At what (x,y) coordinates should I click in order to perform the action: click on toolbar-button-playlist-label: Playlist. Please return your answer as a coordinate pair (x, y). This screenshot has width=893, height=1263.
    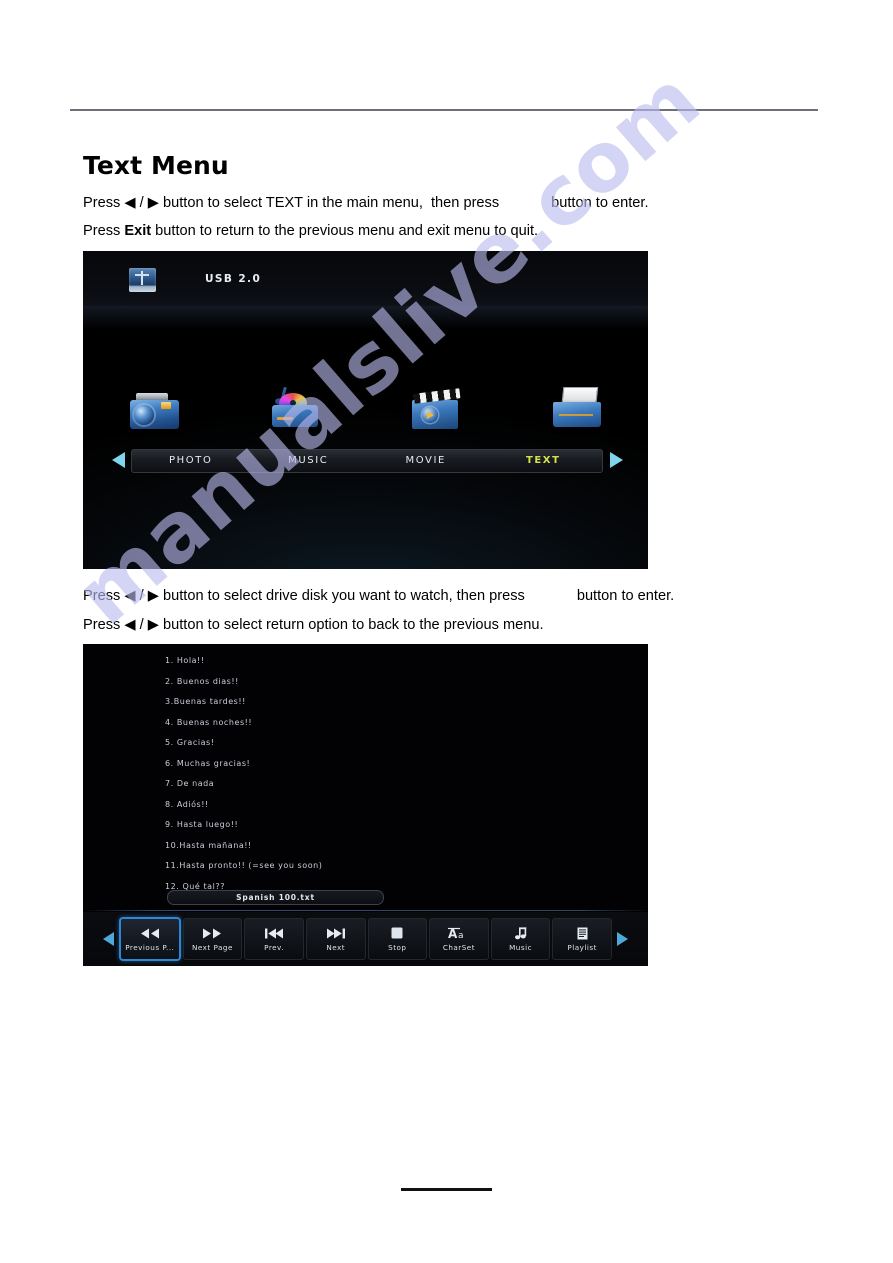
    Looking at the image, I should click on (582, 947).